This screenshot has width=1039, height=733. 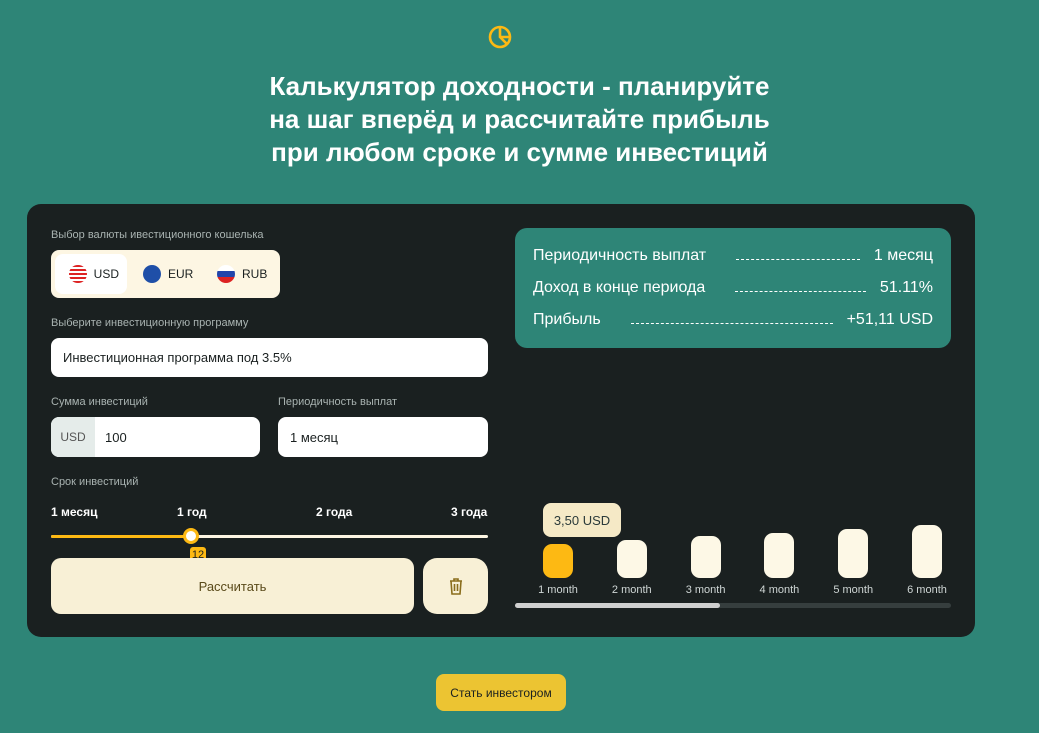 I want to click on program-select: Инвестиционная программа под 3.5%, so click(x=269, y=357).